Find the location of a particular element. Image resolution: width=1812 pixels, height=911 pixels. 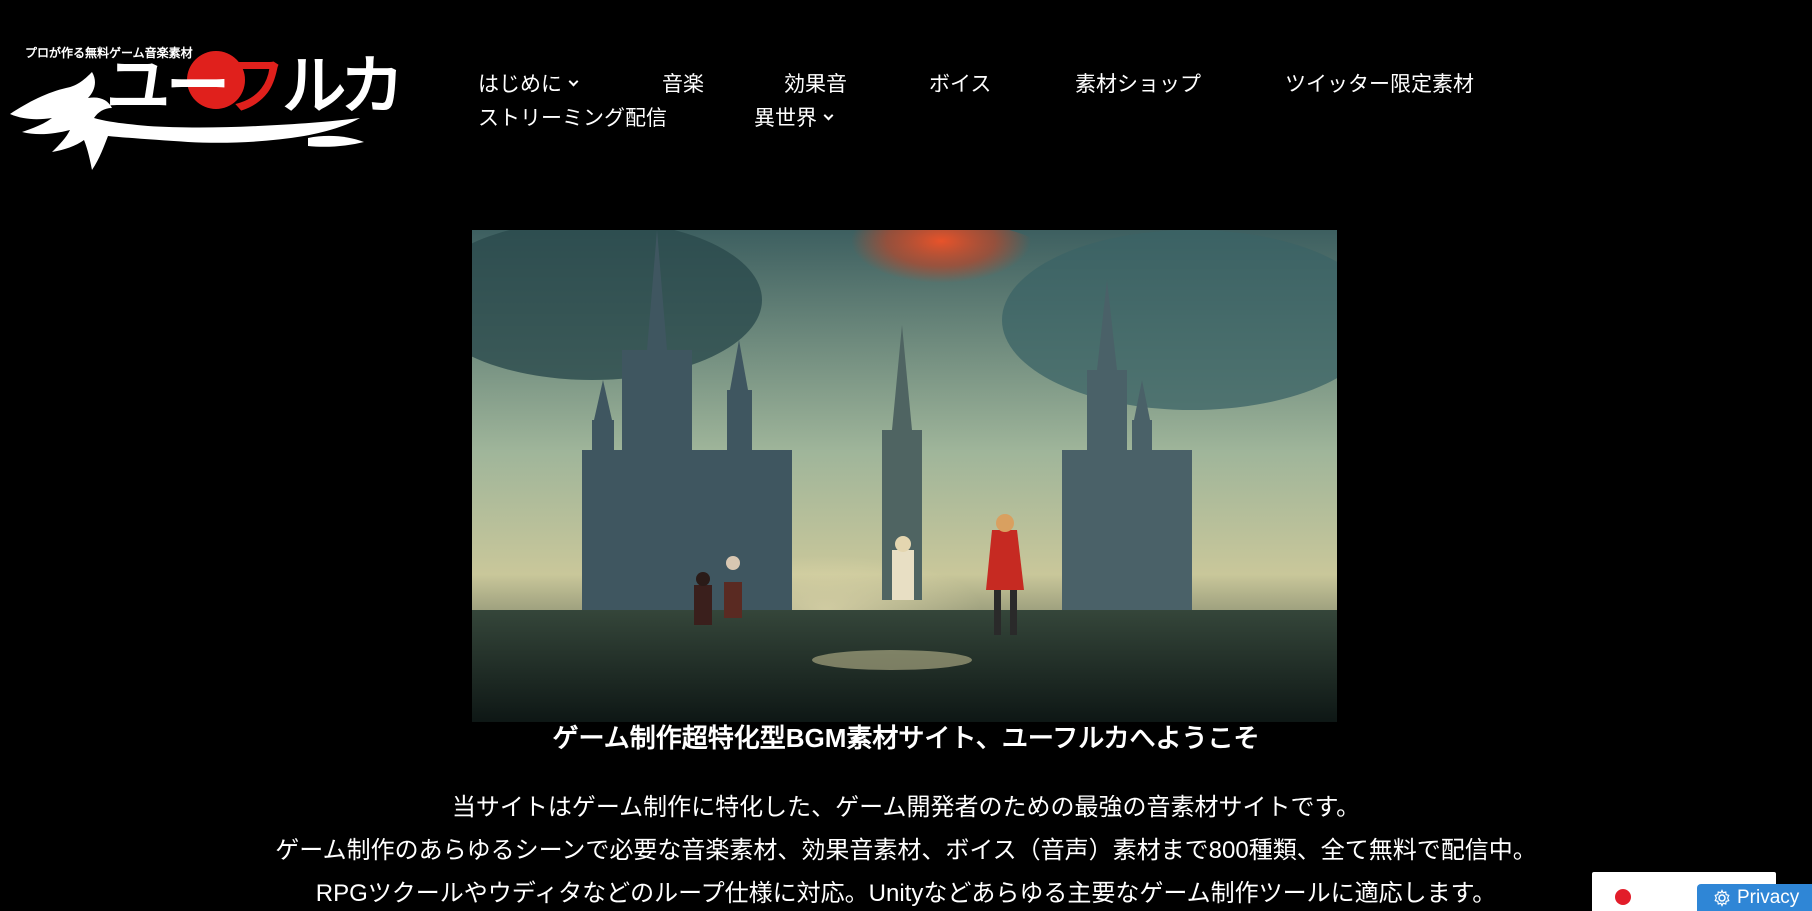

logo-word-prefix: ユー is located at coordinates (166, 87).